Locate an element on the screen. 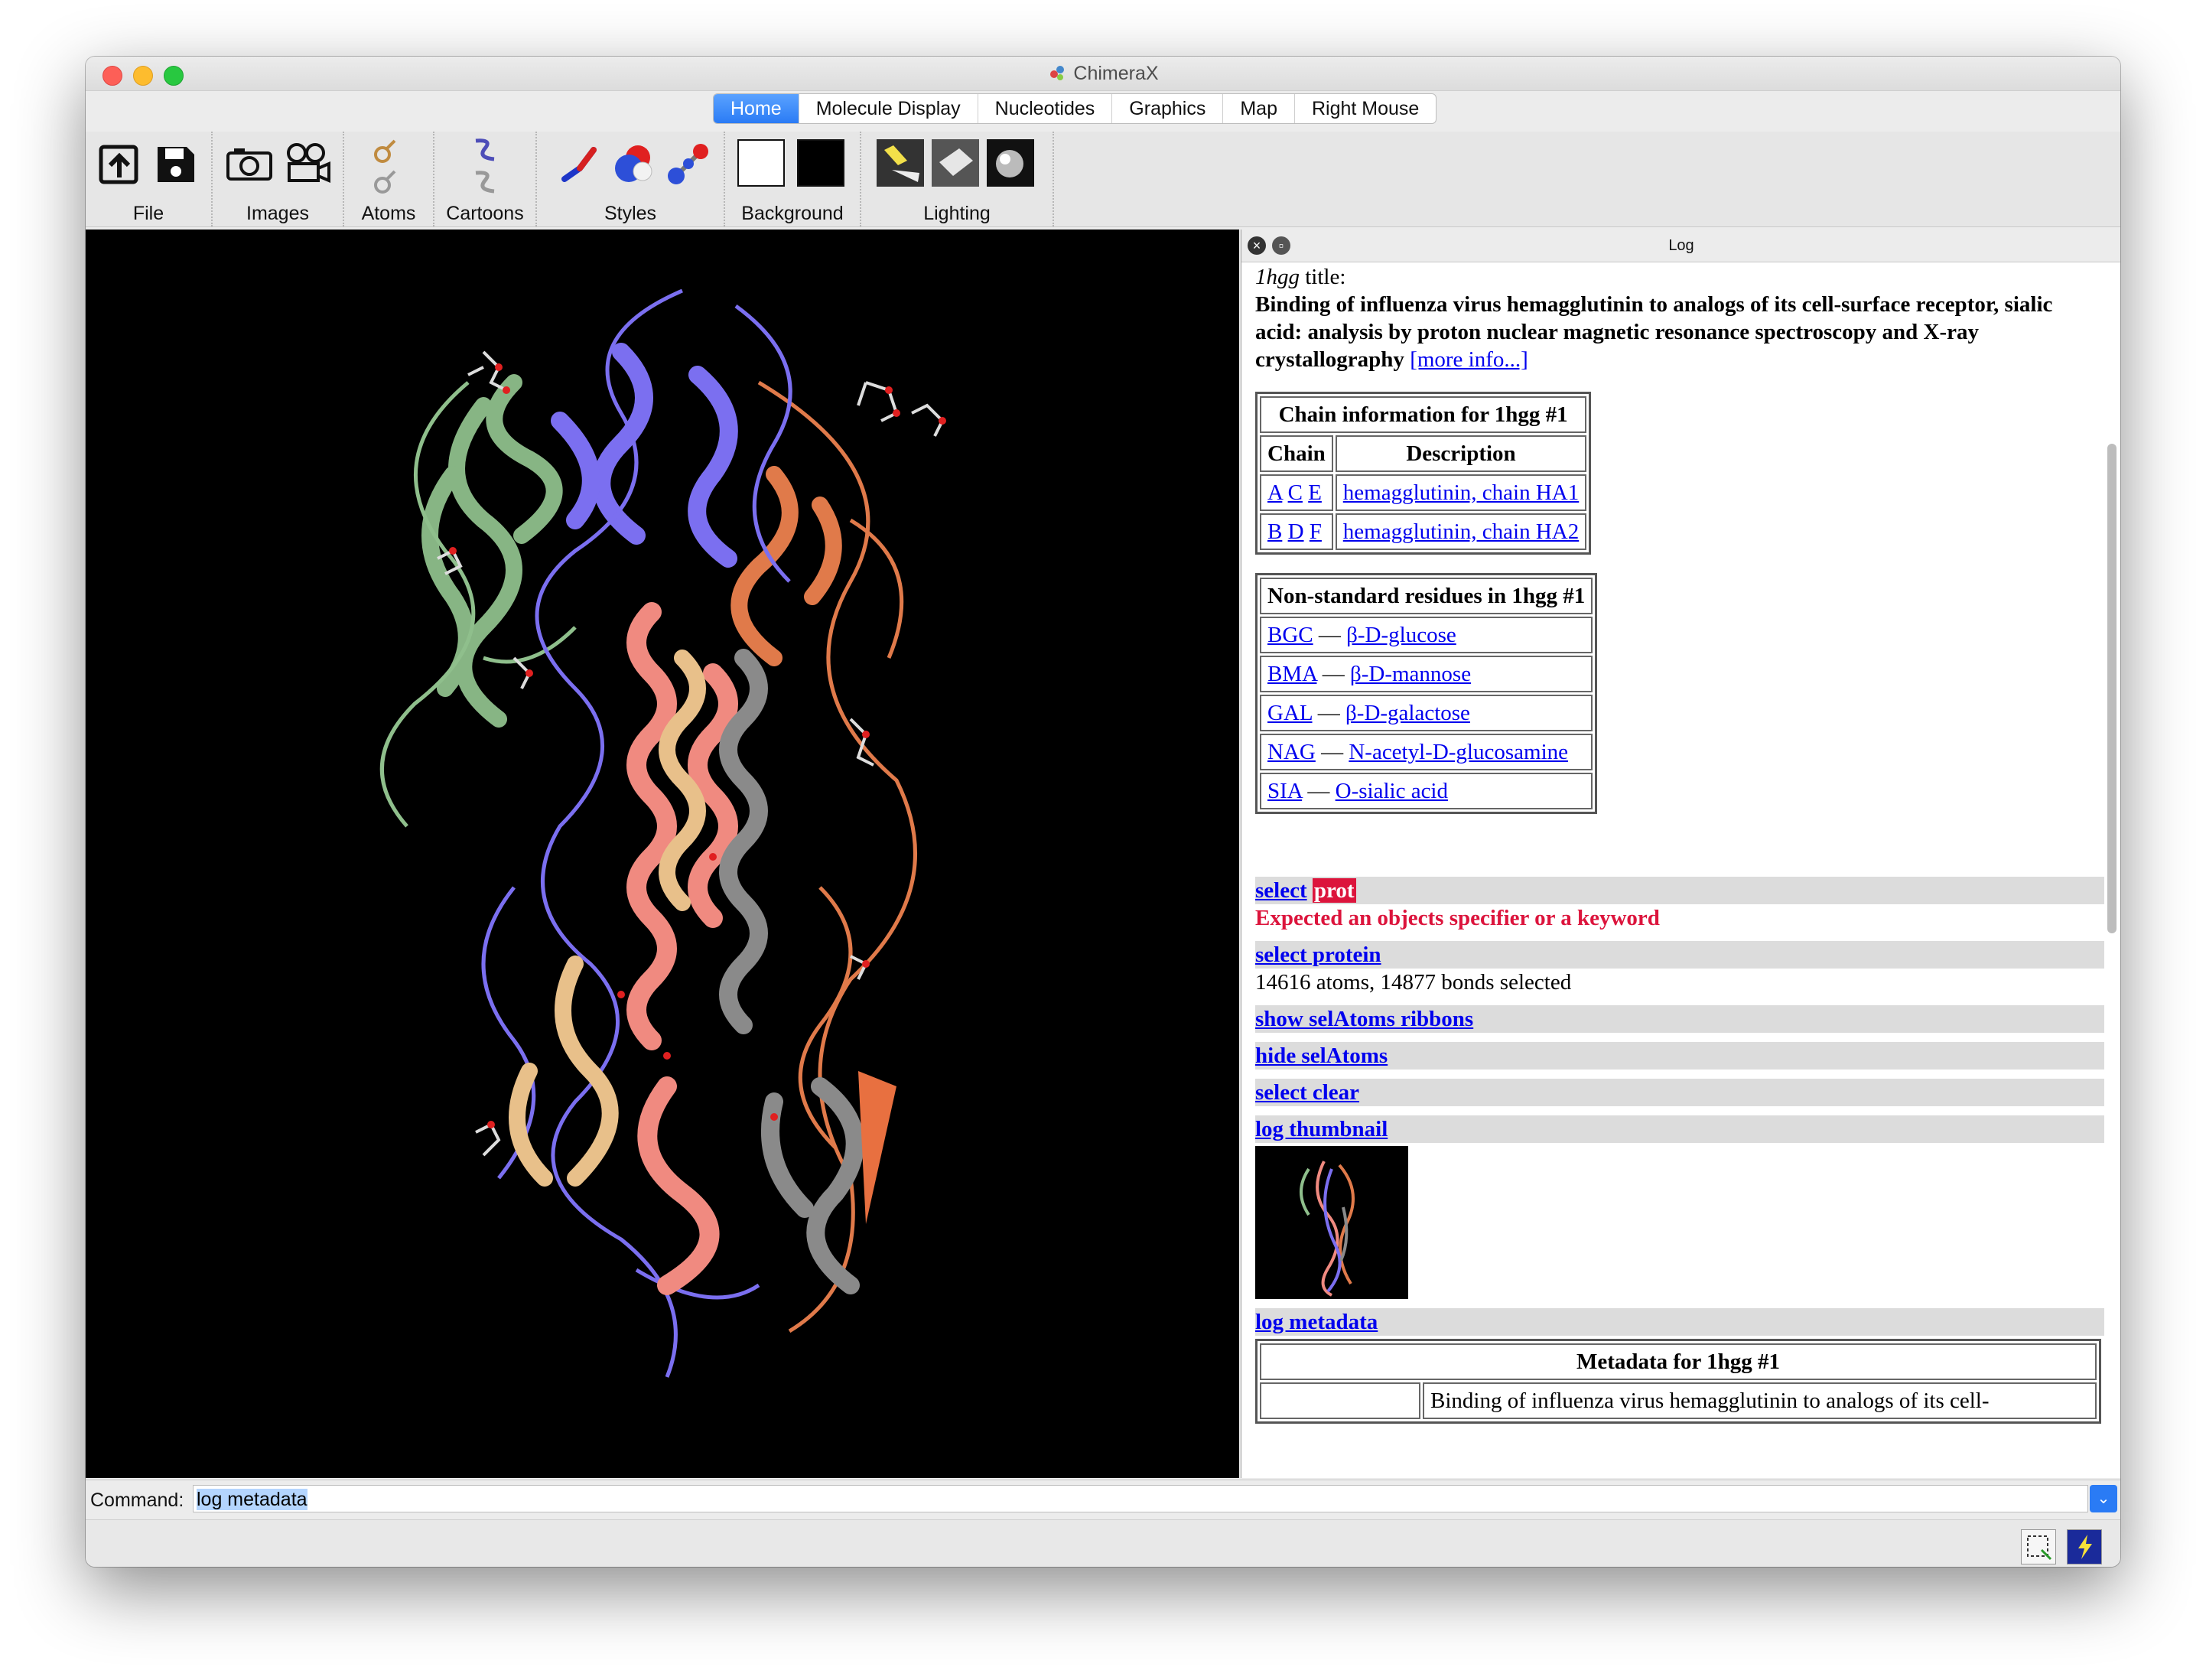 The image size is (2206, 1680). hide-atoms-icon is located at coordinates (385, 182).